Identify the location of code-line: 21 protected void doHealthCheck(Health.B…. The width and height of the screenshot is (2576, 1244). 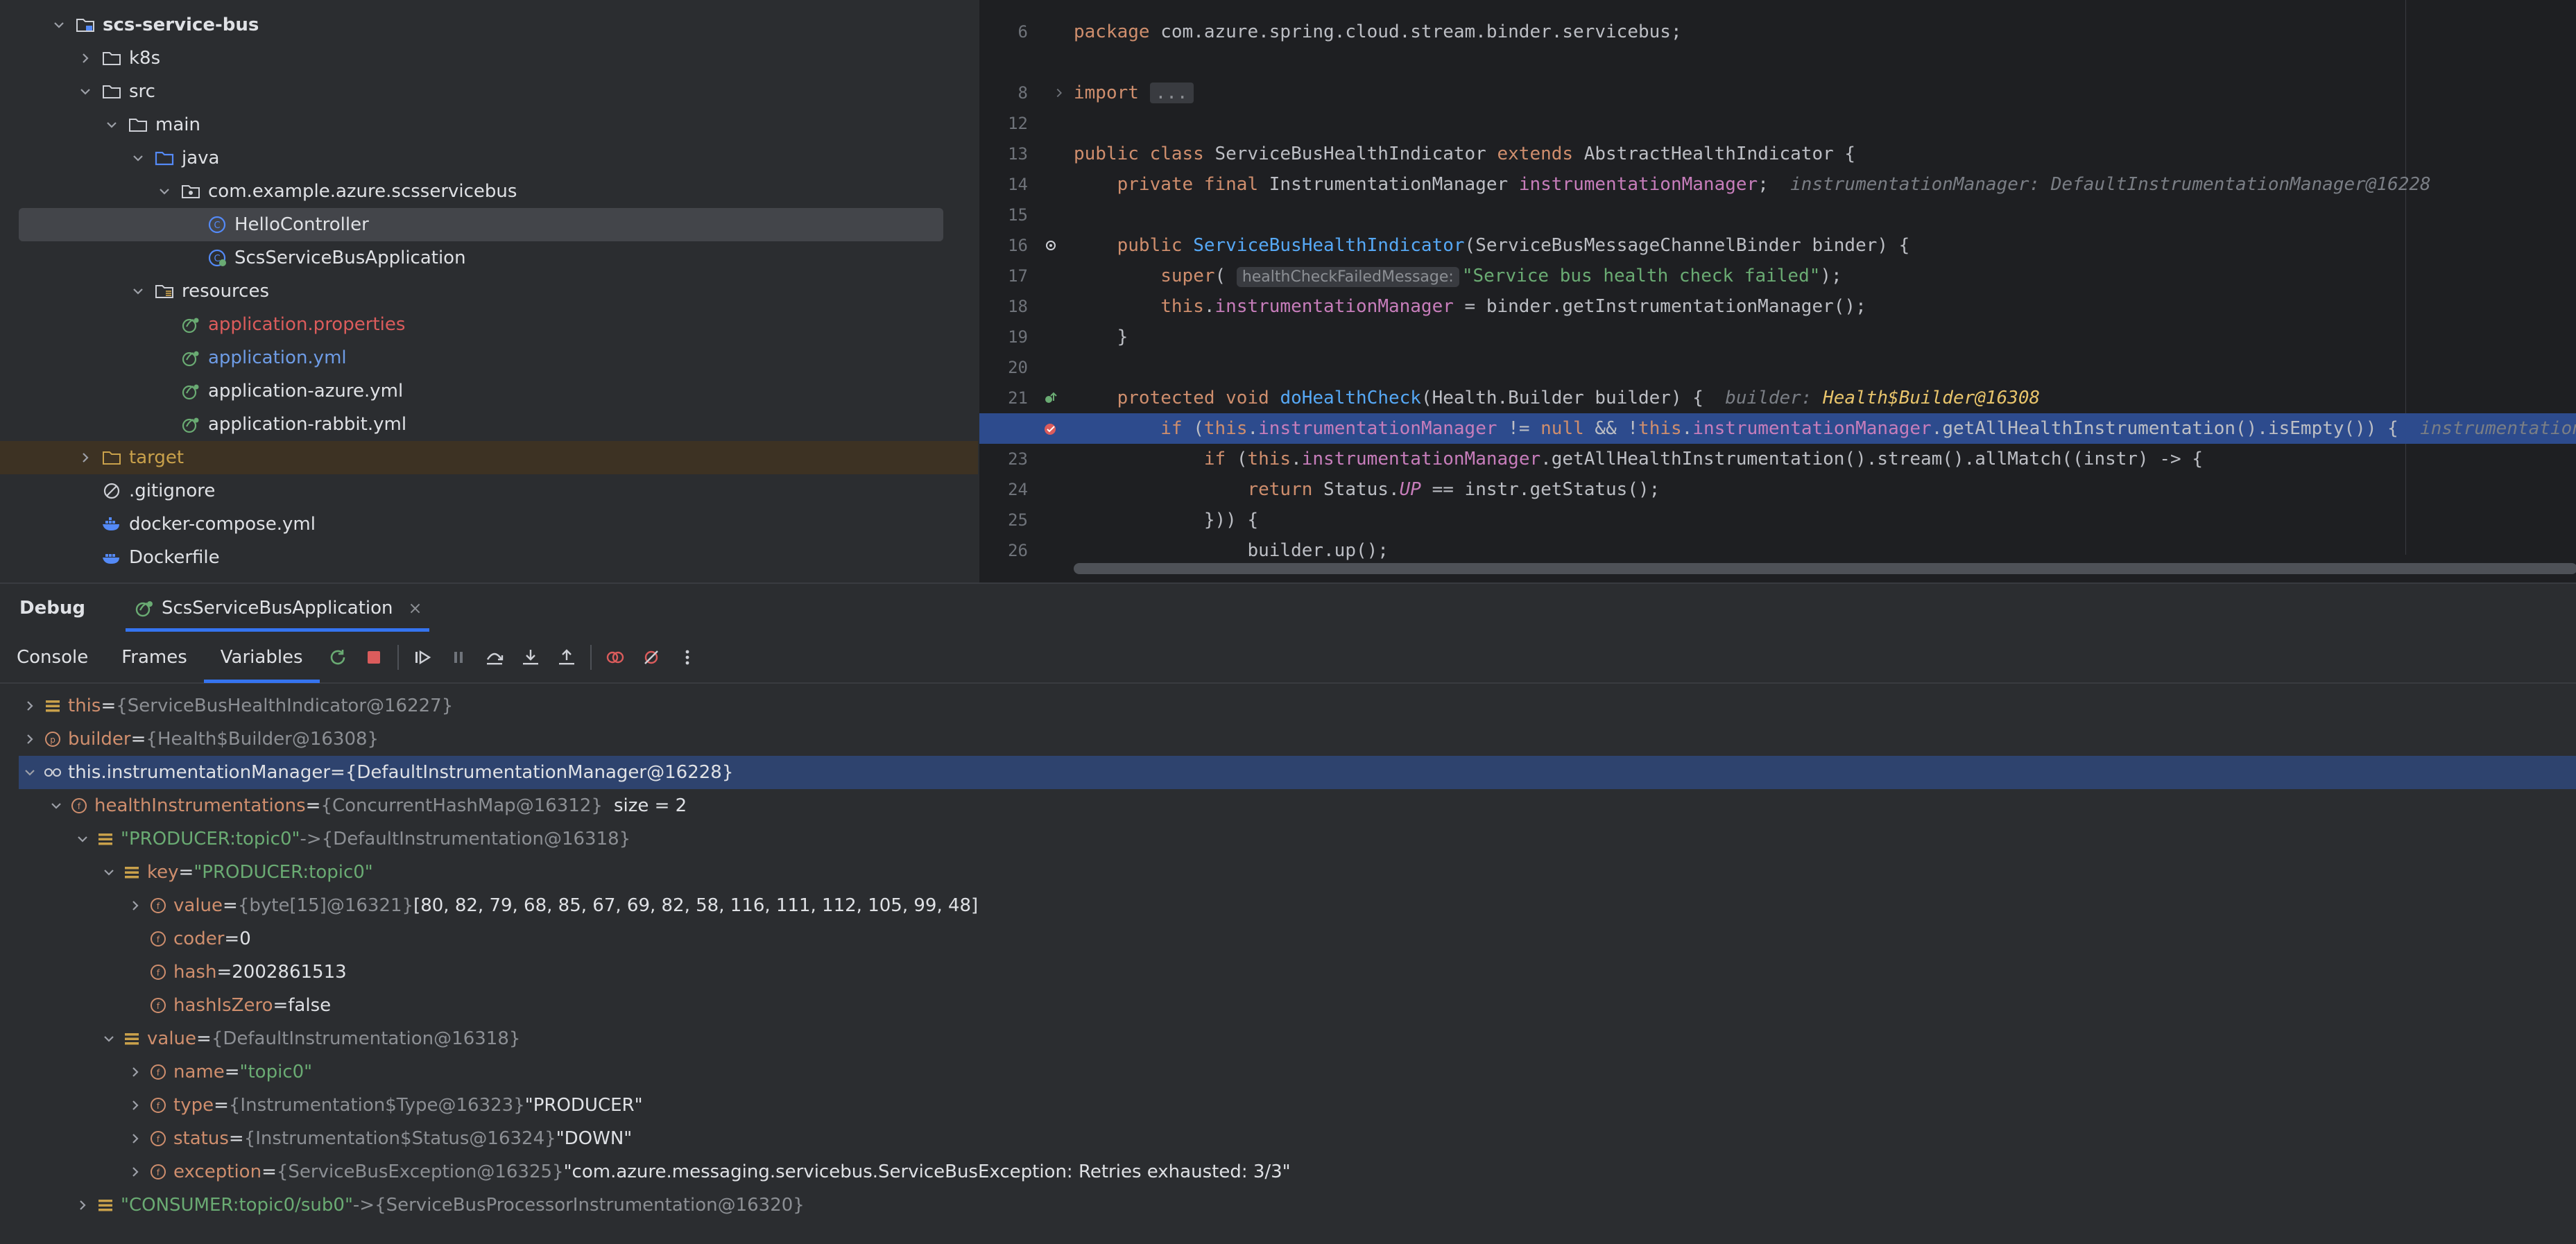
(1777, 398).